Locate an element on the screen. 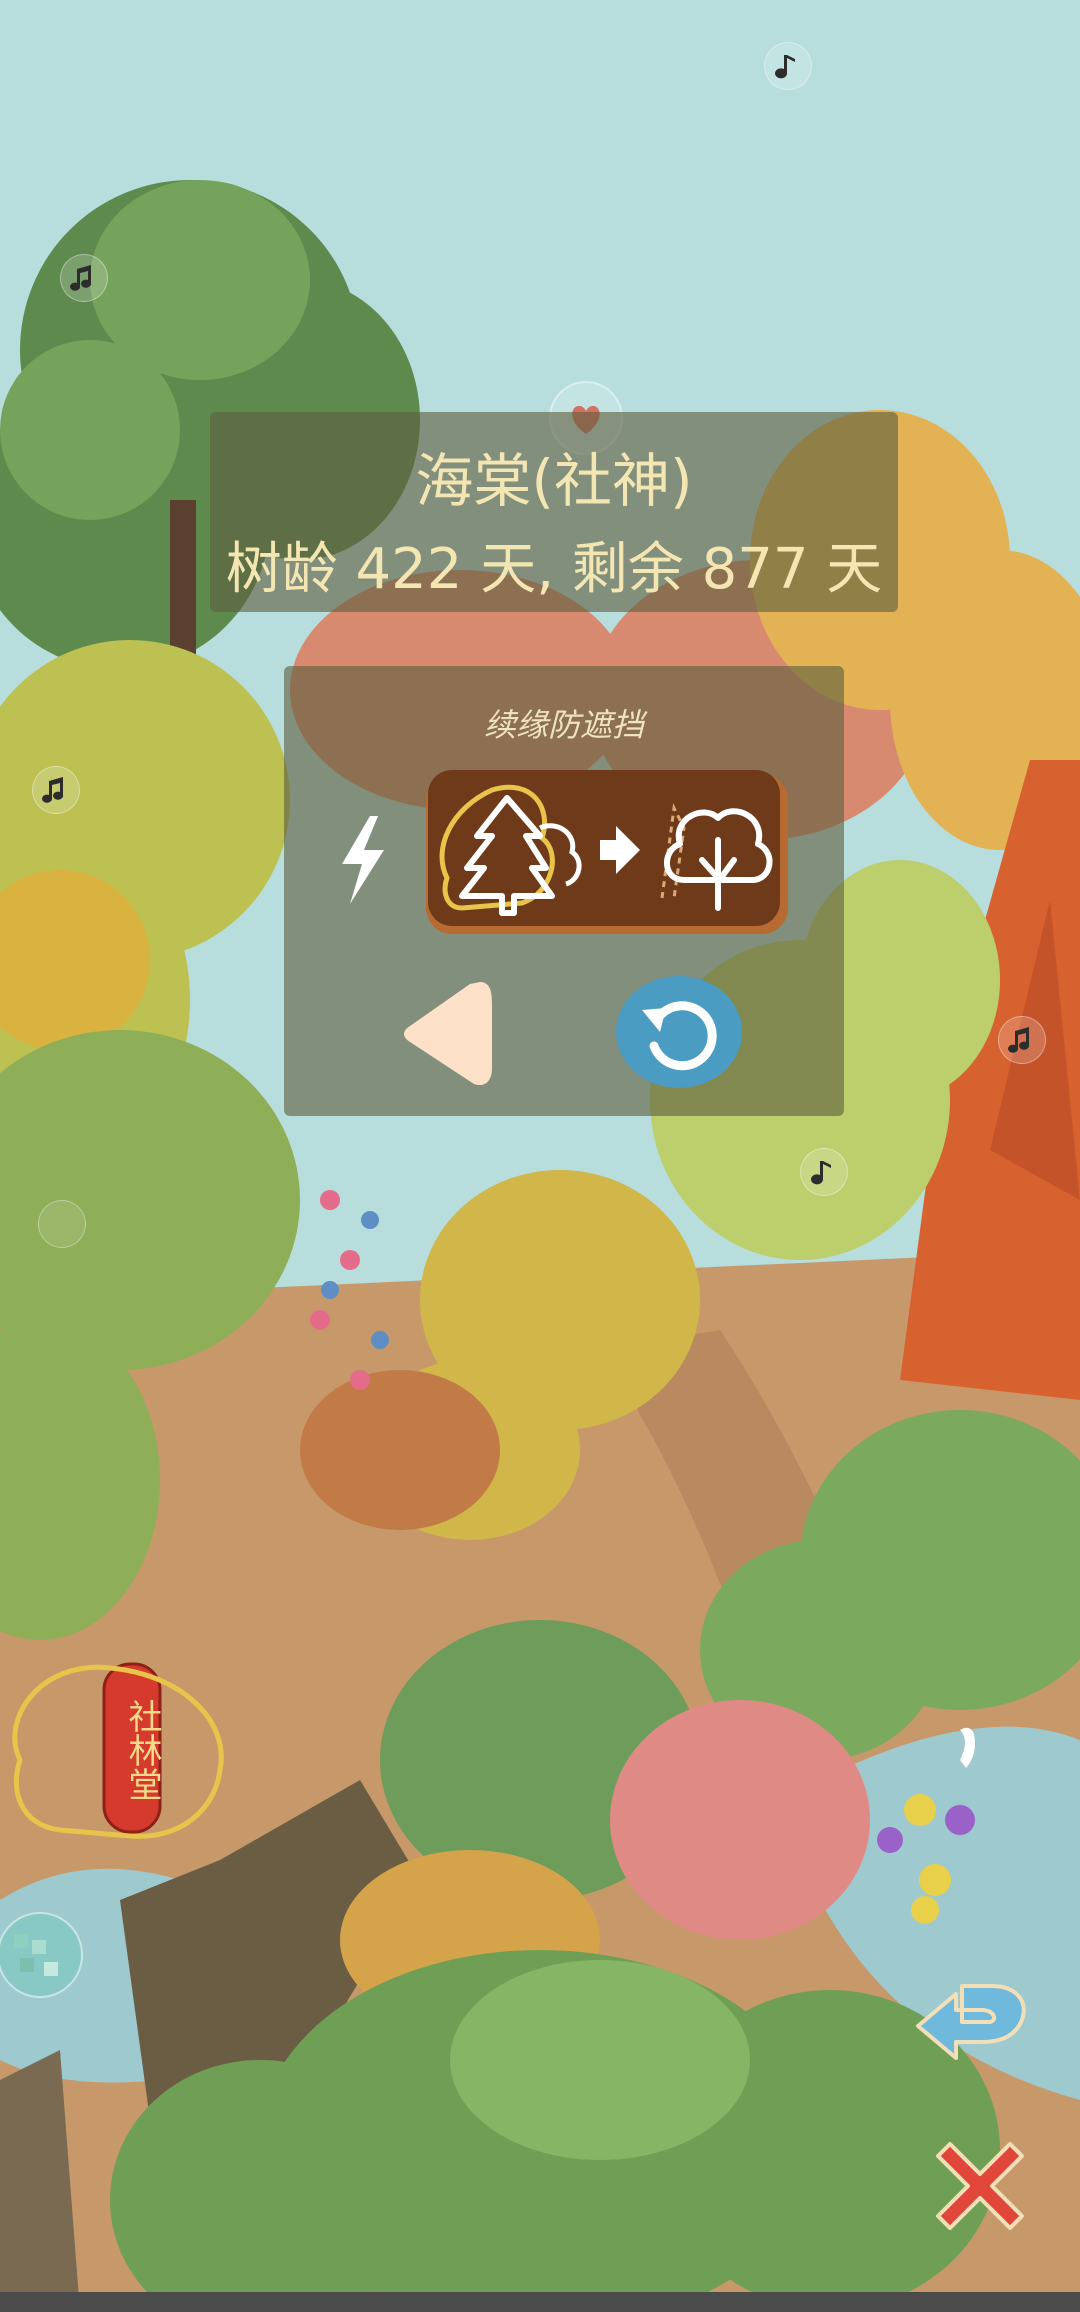 Image resolution: width=1080 pixels, height=2312 pixels. panel-title: 续缘防遮挡 is located at coordinates (563, 725).